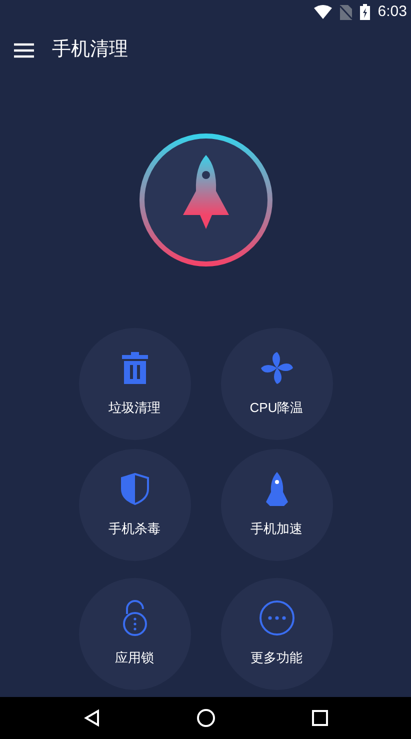  Describe the element at coordinates (206, 718) in the screenshot. I see `home-icon` at that location.